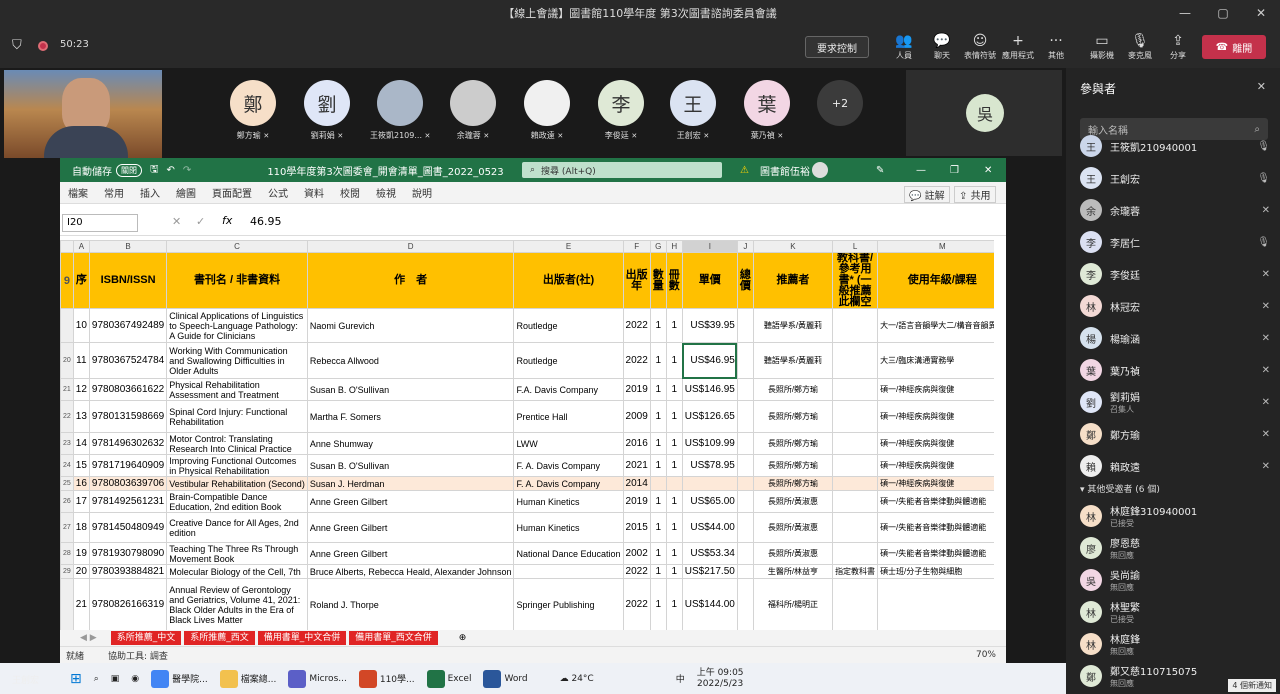  Describe the element at coordinates (1175, 434) in the screenshot. I see `participant-row: 鄭鄭方瑜 ✕` at that location.